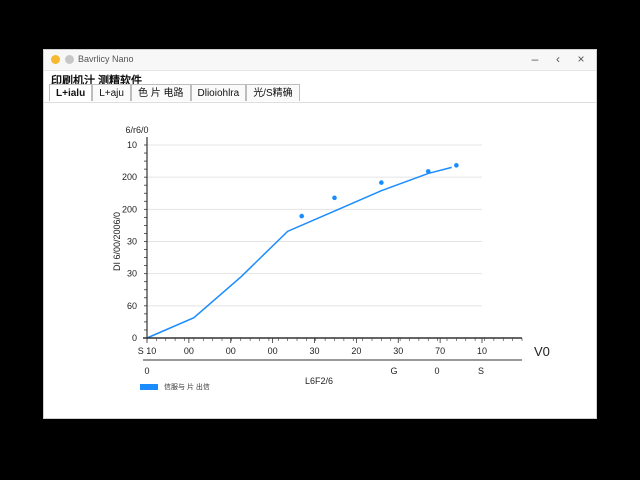 This screenshot has height=480, width=640. I want to click on y-axis-title-side: DI 6/00/2006/0, so click(117, 241).